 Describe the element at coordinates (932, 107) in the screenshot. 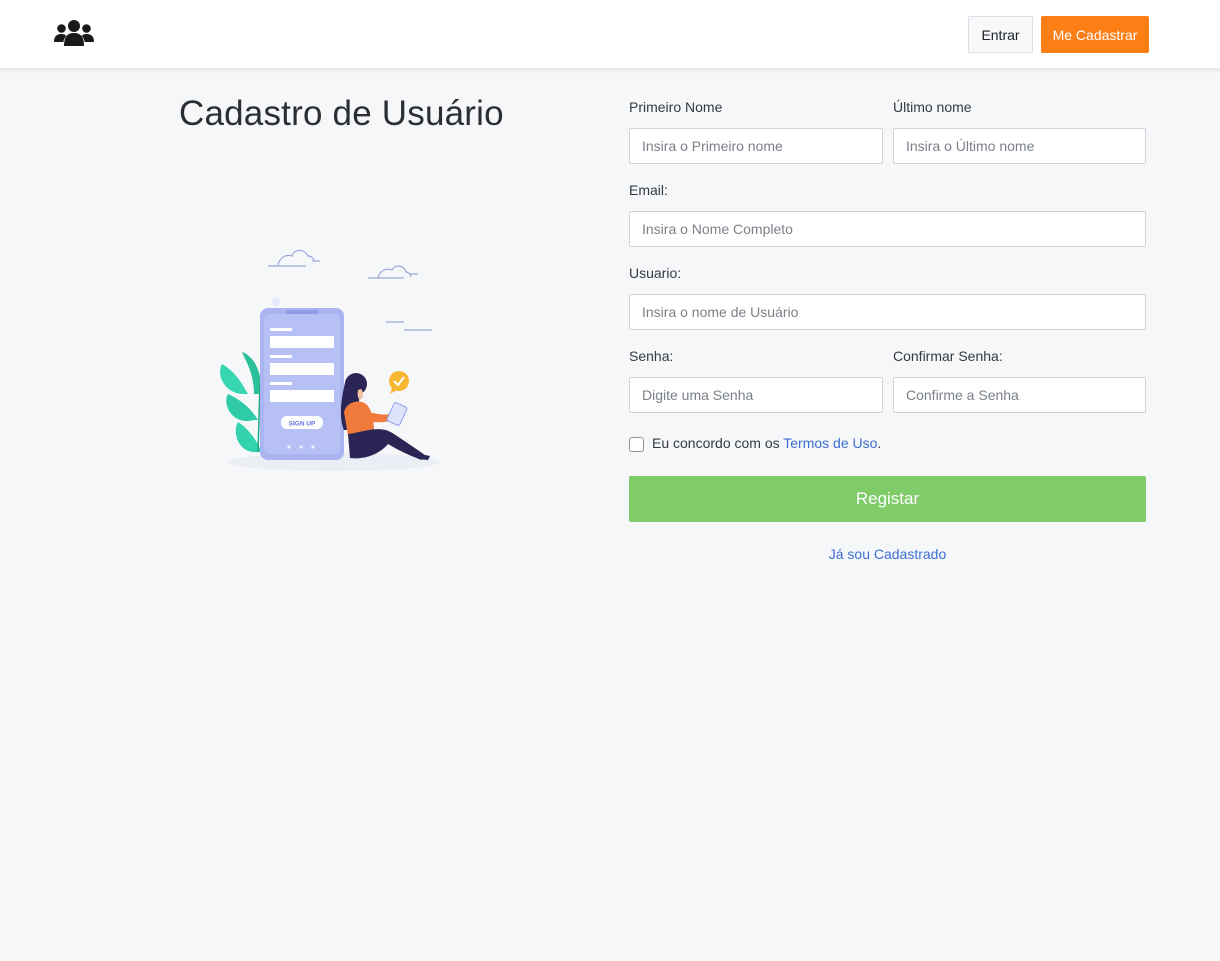

I see `last-name-label: Último nome` at that location.